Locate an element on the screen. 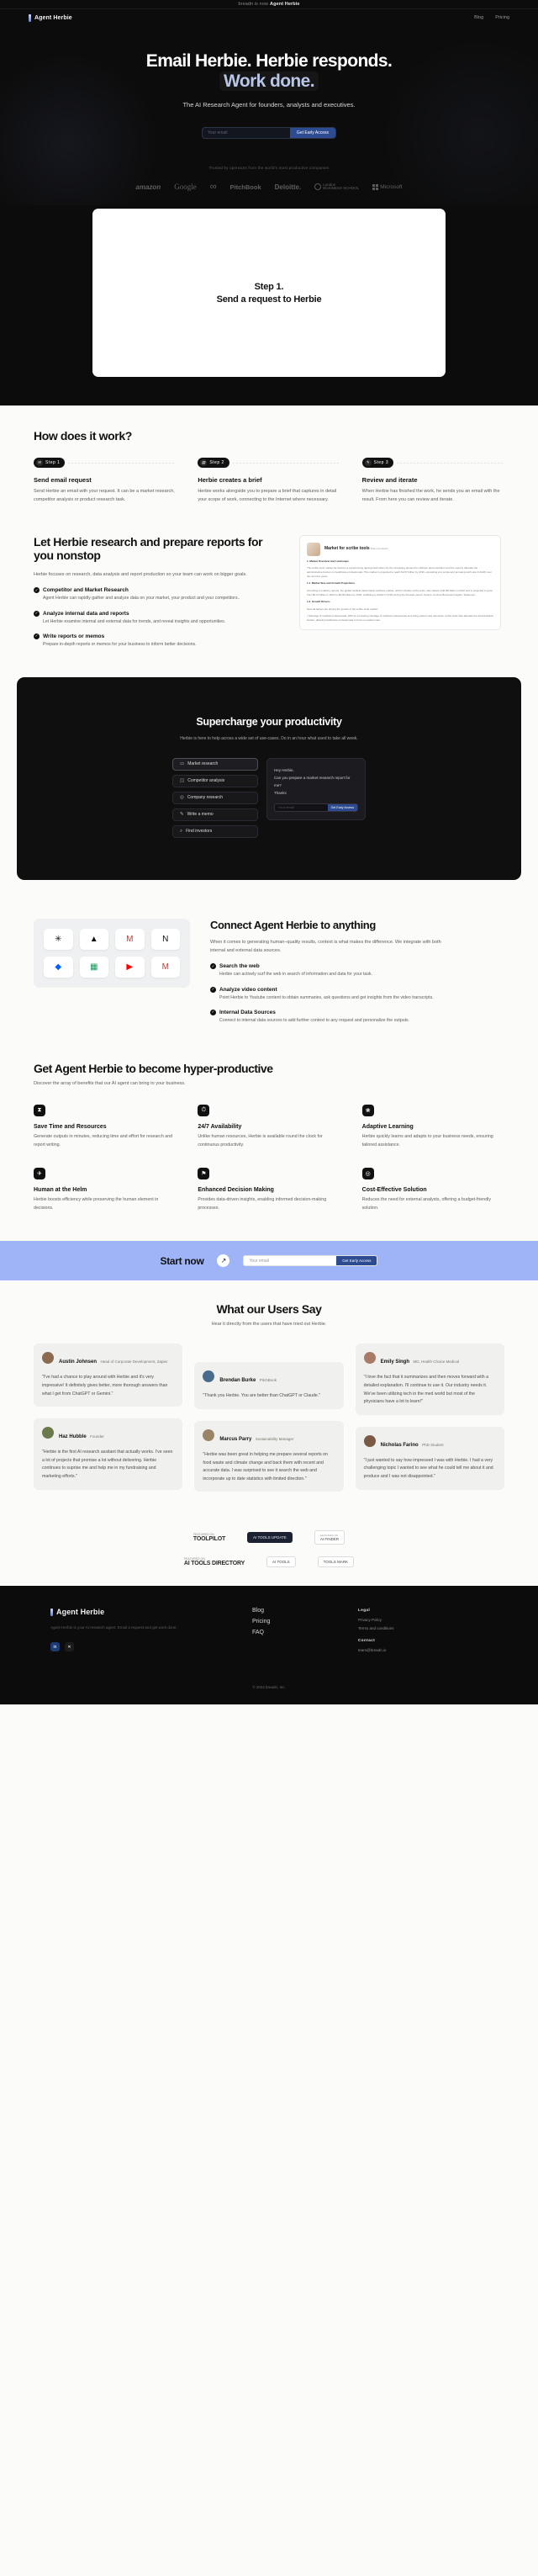  brand-logo: Agent Herbie is located at coordinates (50, 17).